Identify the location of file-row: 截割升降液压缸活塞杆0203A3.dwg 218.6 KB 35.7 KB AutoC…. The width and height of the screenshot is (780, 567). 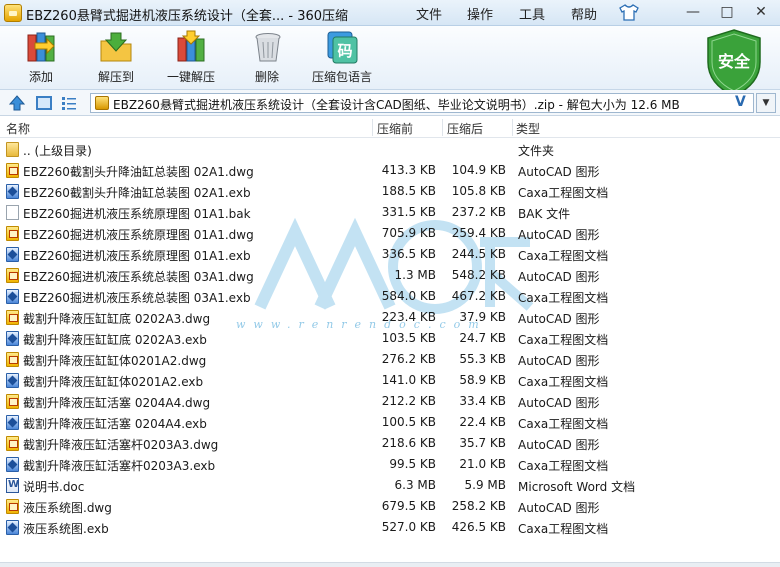
(390, 443).